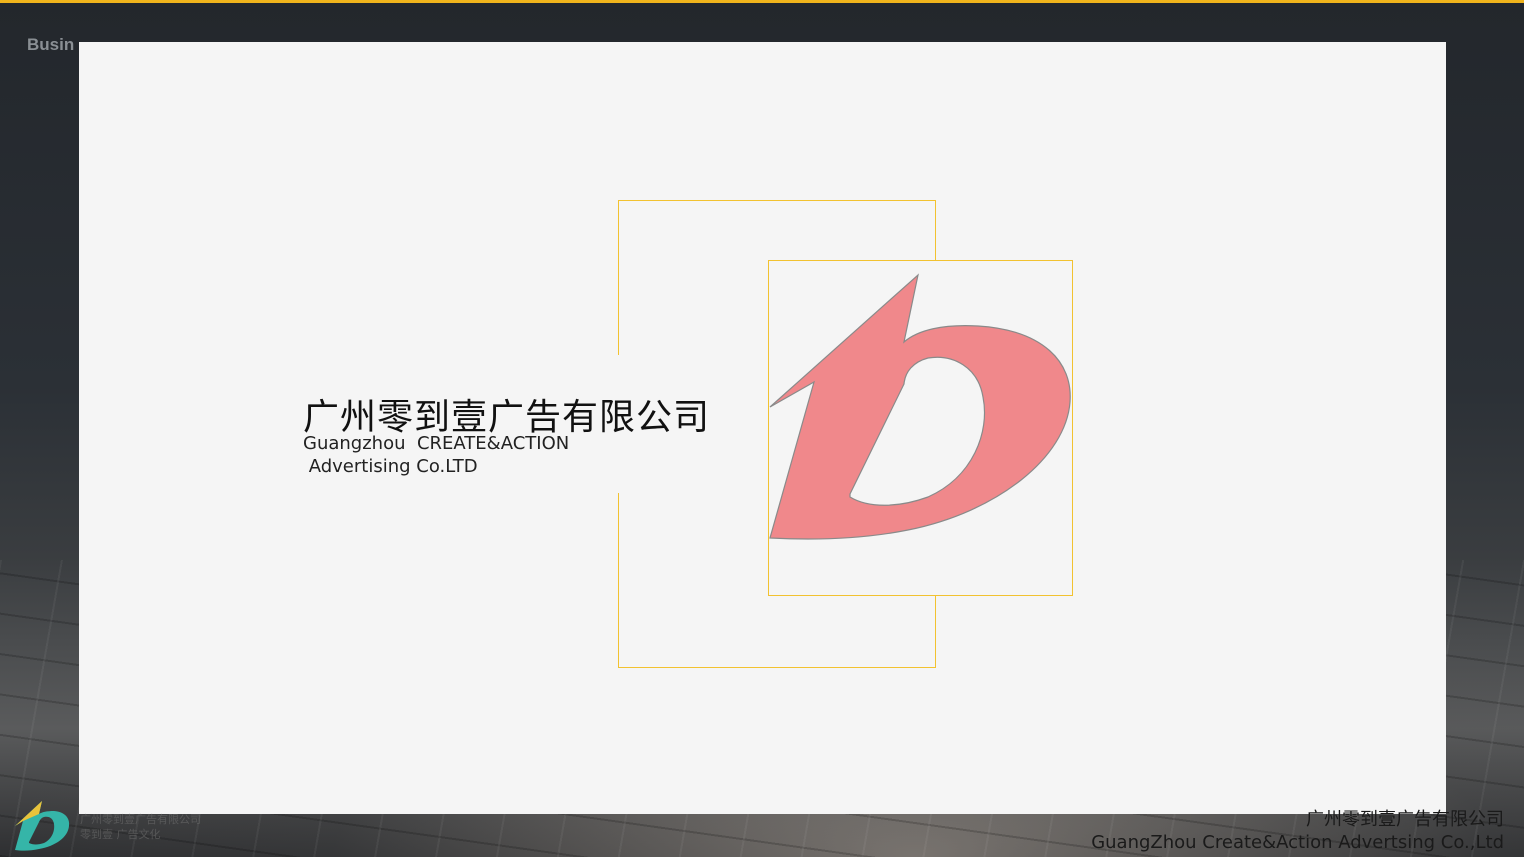  Describe the element at coordinates (436, 443) in the screenshot. I see `company-name-english-line1: Guangzhou CREATE&ACTION` at that location.